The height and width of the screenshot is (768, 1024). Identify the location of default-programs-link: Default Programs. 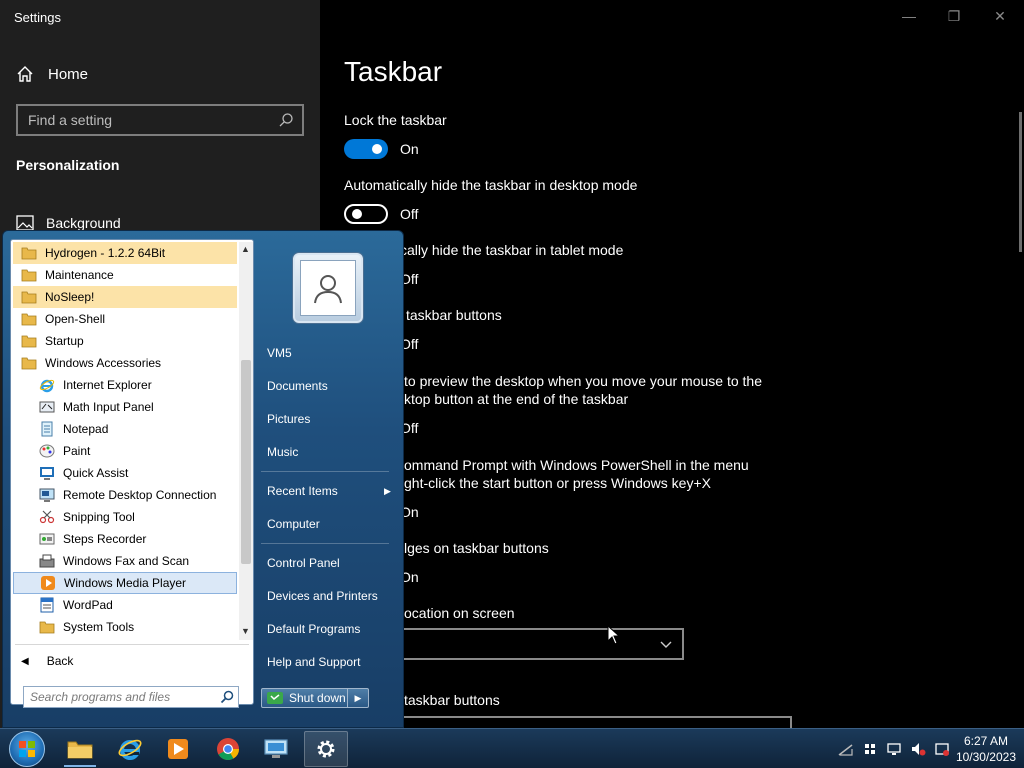
(313, 629).